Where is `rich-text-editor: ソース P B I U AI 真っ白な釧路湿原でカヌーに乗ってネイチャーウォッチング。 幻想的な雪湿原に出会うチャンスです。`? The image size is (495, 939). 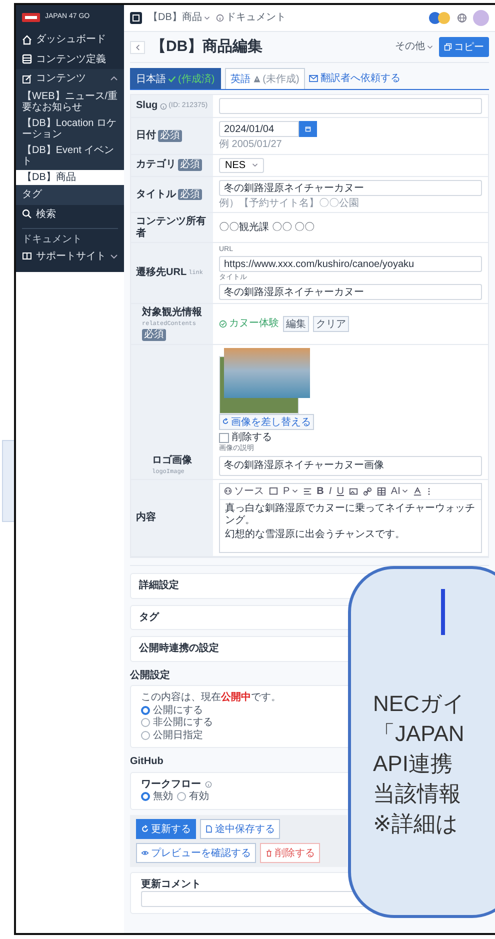 rich-text-editor: ソース P B I U AI 真っ白な釧路湿原でカヌーに乗ってネイチャーウォッチング。 幻想的な雪湿原に出会うチャンスです。 is located at coordinates (350, 518).